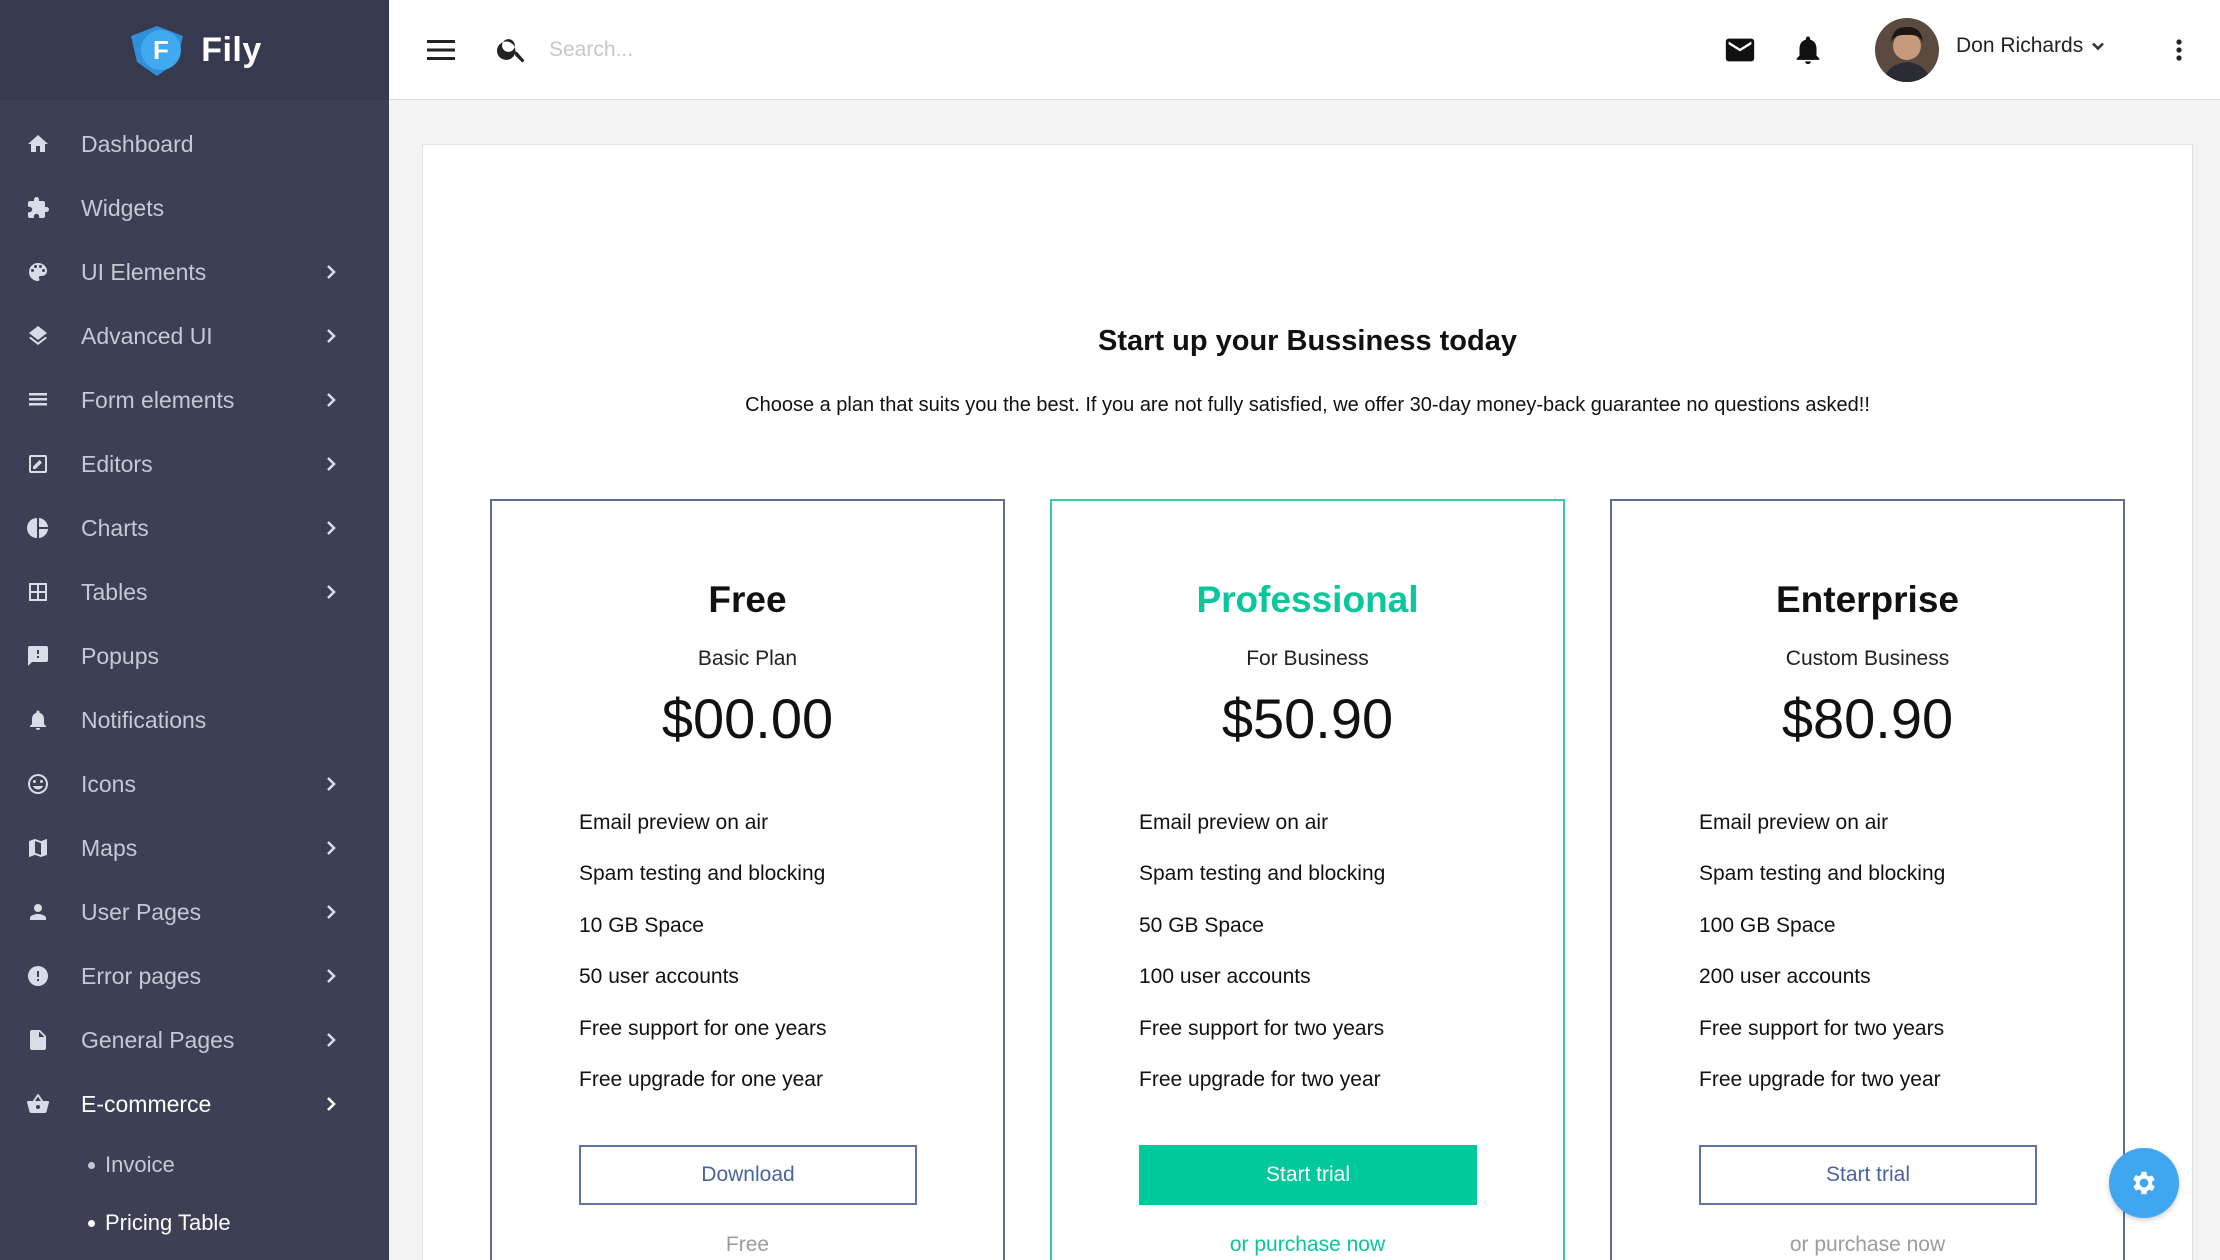 This screenshot has width=2220, height=1260. What do you see at coordinates (194, 848) in the screenshot?
I see `sidebar-item-maps: Maps` at bounding box center [194, 848].